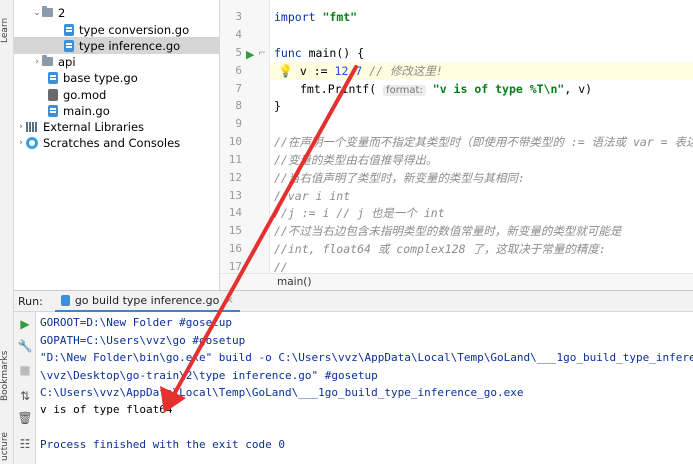 This screenshot has width=693, height=464. I want to click on line-number: 4, so click(238, 34).